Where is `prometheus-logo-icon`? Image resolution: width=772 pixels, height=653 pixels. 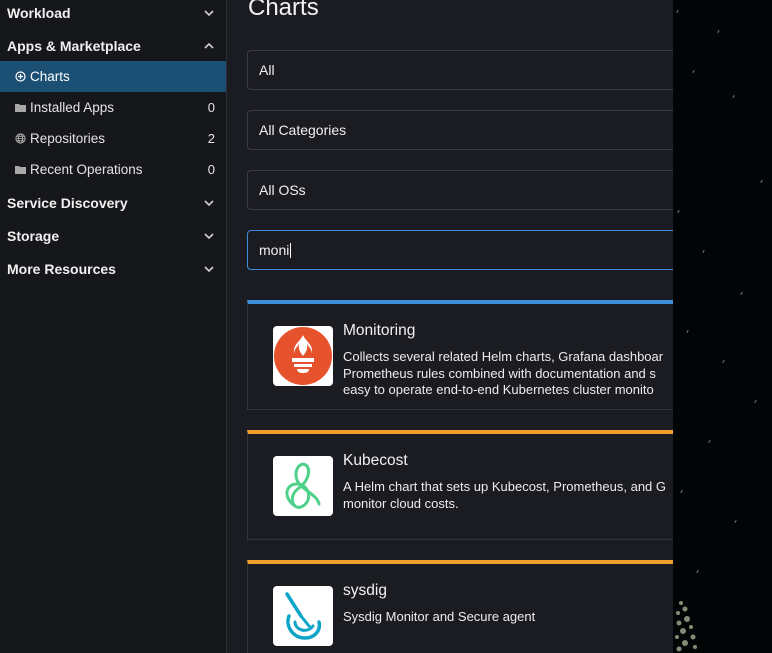 prometheus-logo-icon is located at coordinates (303, 356).